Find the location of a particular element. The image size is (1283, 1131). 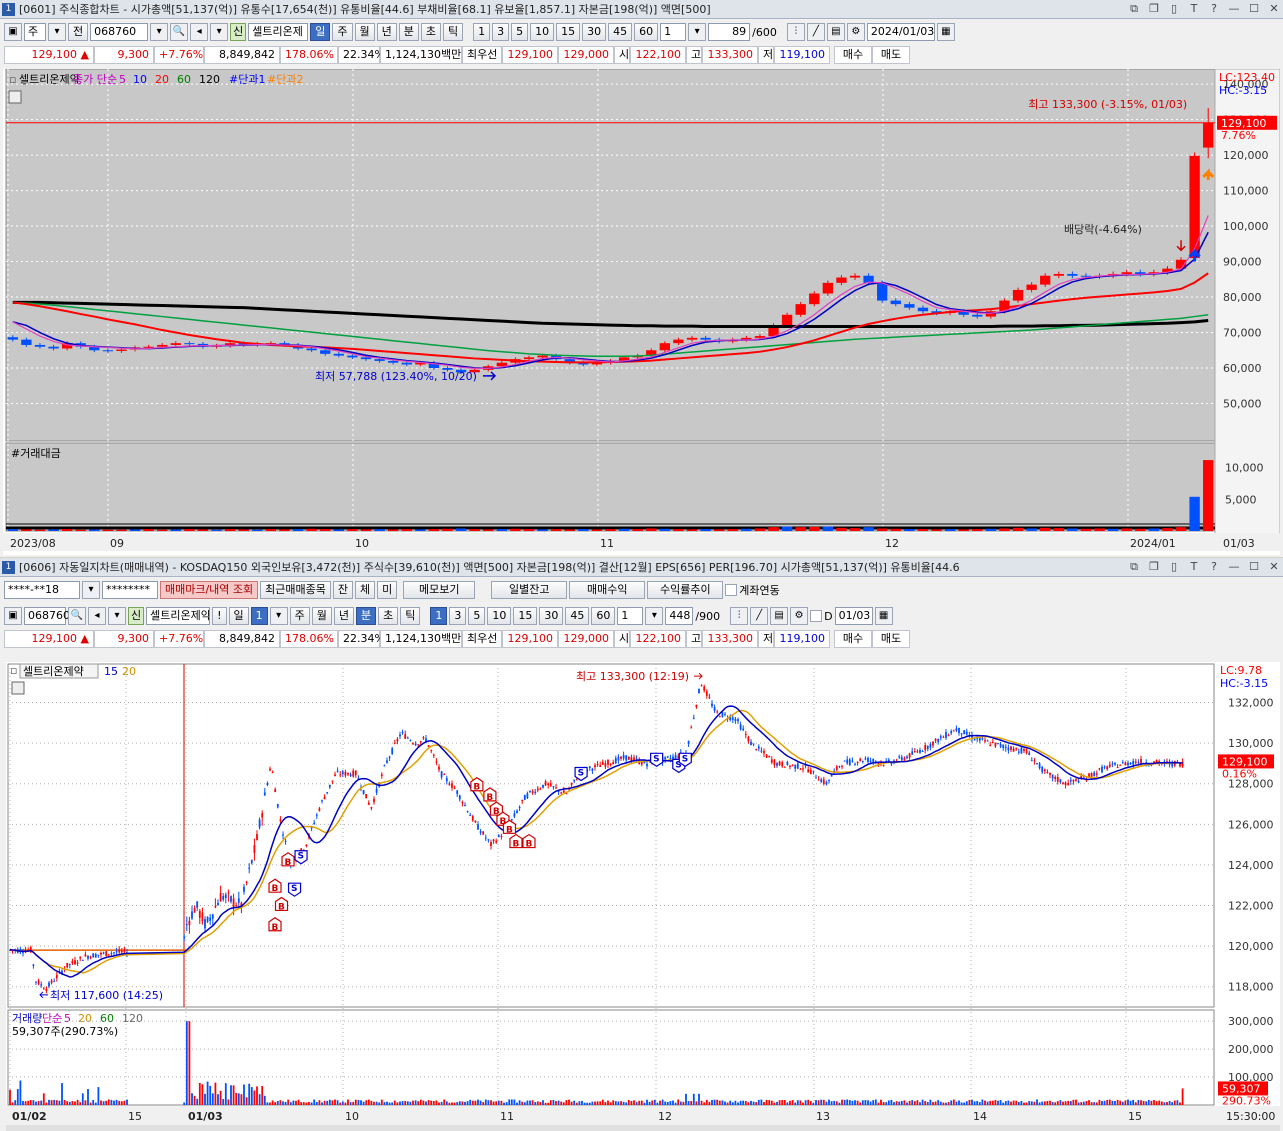

date-input: 01/03 is located at coordinates (853, 616).